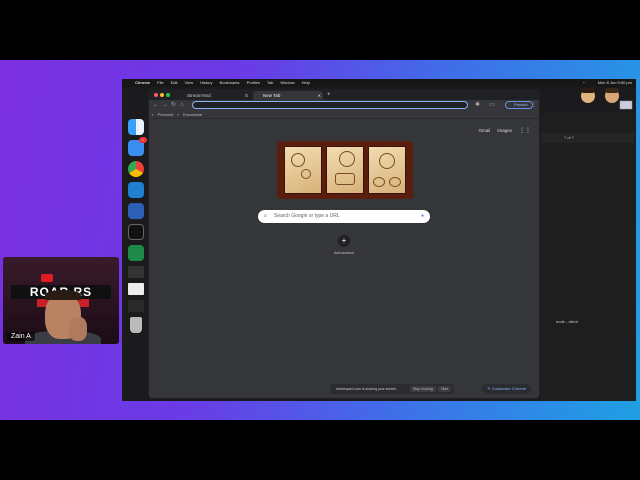 The height and width of the screenshot is (480, 640). I want to click on google-doodle, so click(345, 170).